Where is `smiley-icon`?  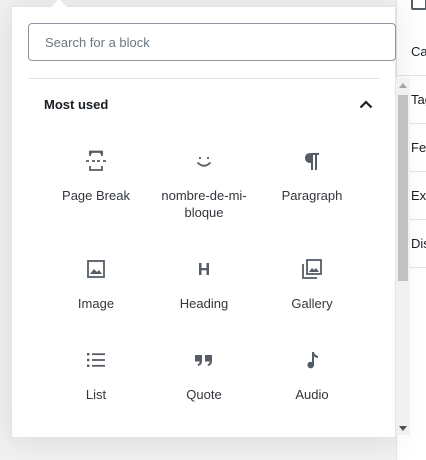
smiley-icon is located at coordinates (204, 161).